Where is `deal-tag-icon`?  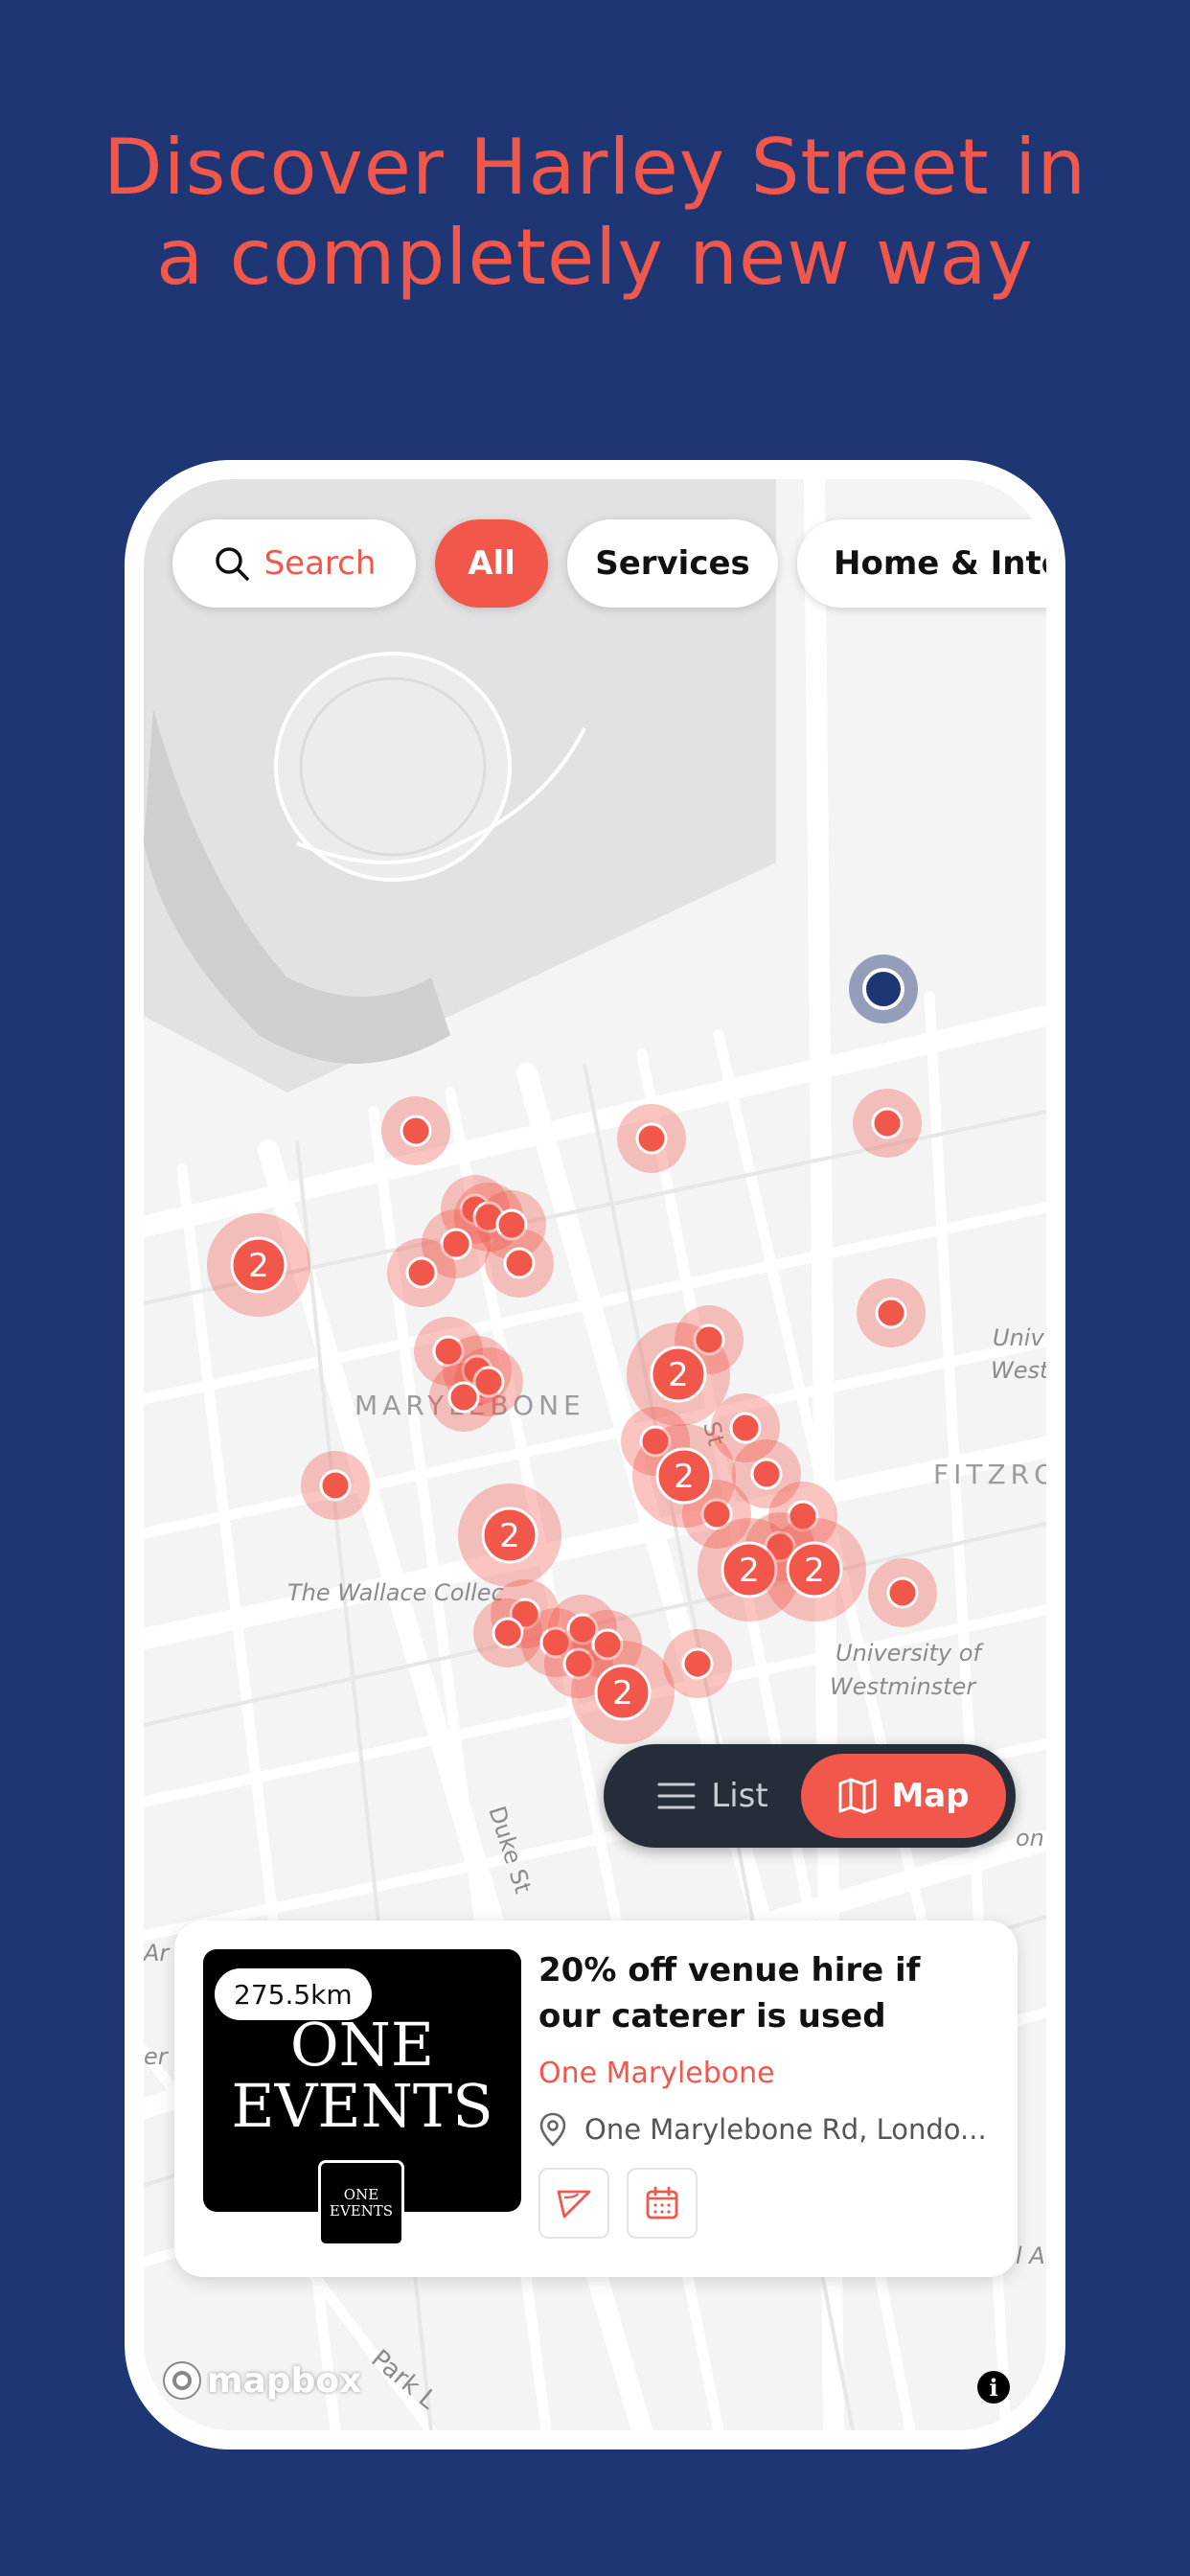 deal-tag-icon is located at coordinates (574, 2204).